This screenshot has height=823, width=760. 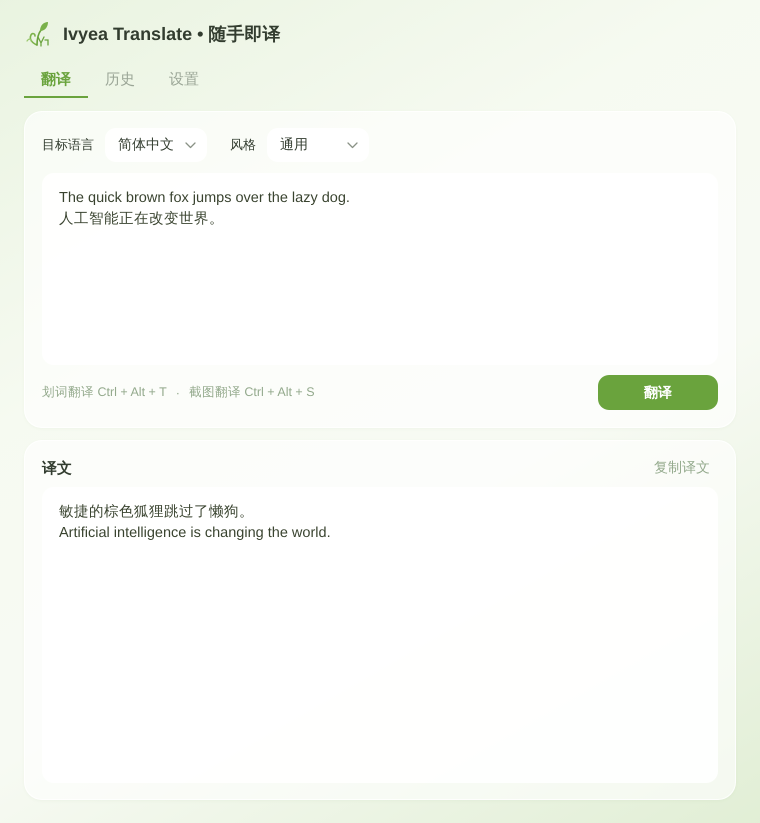 What do you see at coordinates (104, 392) in the screenshot?
I see `shortcut-hint: 划词翻译 Ctrl + Alt + T` at bounding box center [104, 392].